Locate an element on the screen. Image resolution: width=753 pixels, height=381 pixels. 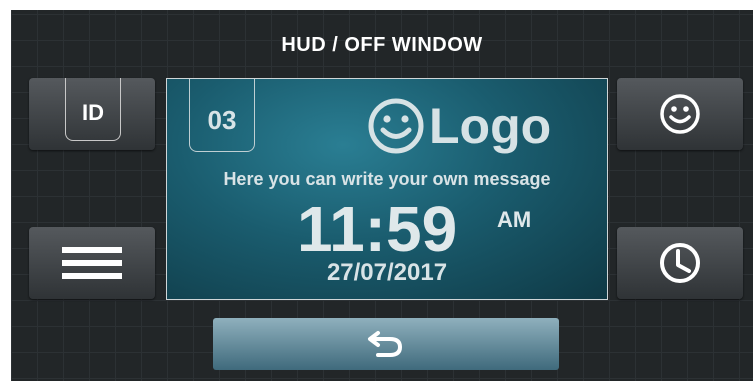
back-button is located at coordinates (386, 344).